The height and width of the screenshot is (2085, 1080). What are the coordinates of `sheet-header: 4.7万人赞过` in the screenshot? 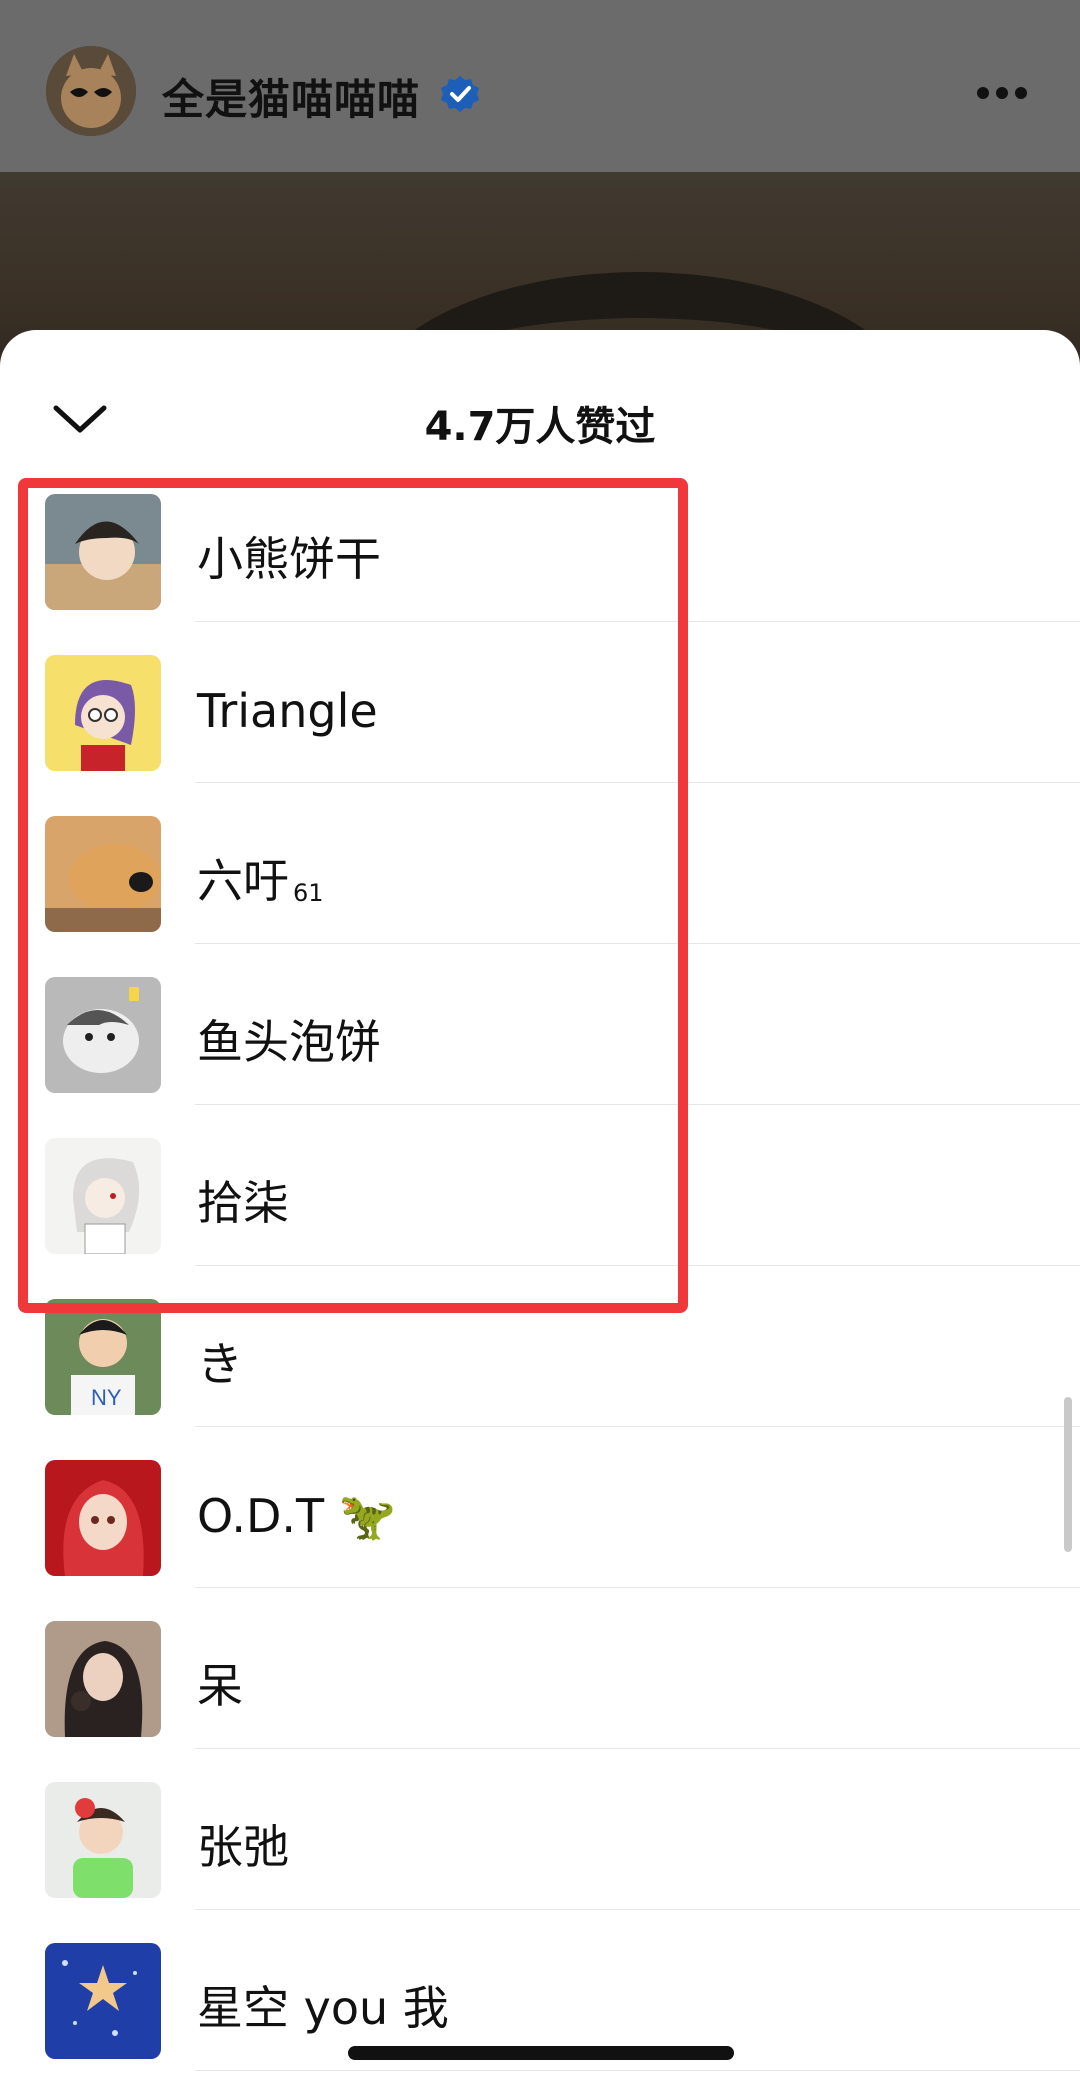 It's located at (540, 390).